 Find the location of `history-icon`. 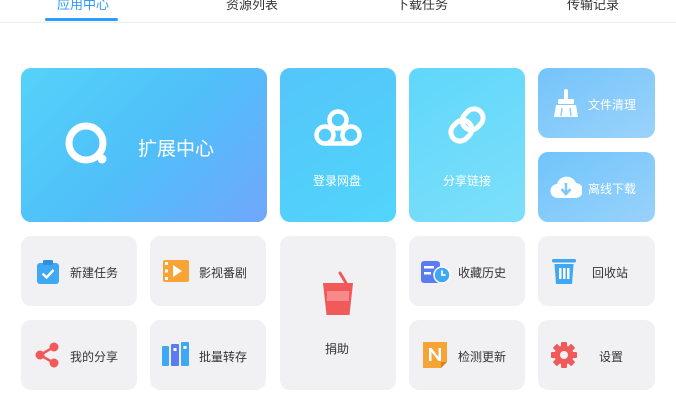

history-icon is located at coordinates (436, 272).